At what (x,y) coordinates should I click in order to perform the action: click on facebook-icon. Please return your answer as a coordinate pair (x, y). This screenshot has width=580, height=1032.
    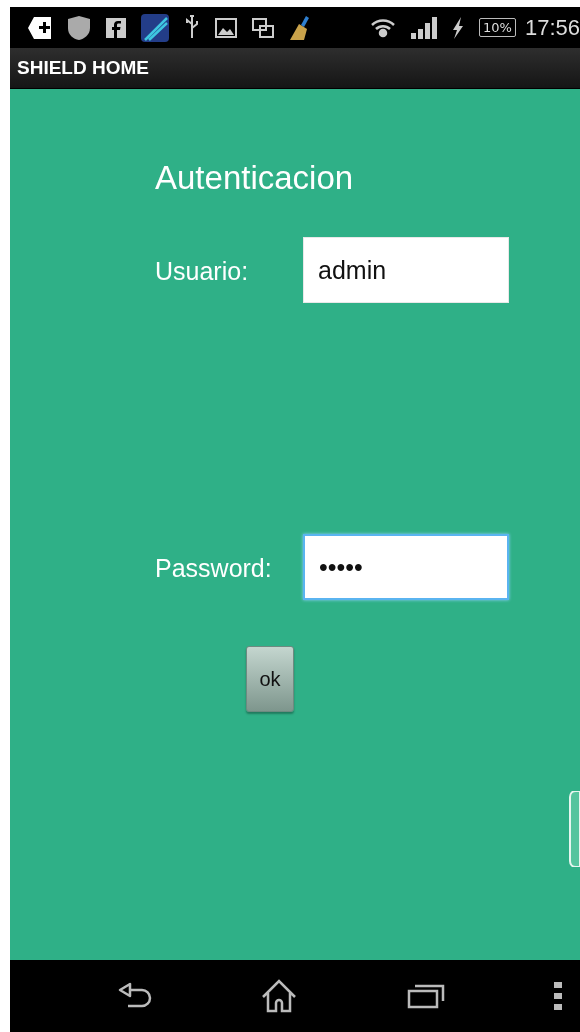
    Looking at the image, I should click on (116, 27).